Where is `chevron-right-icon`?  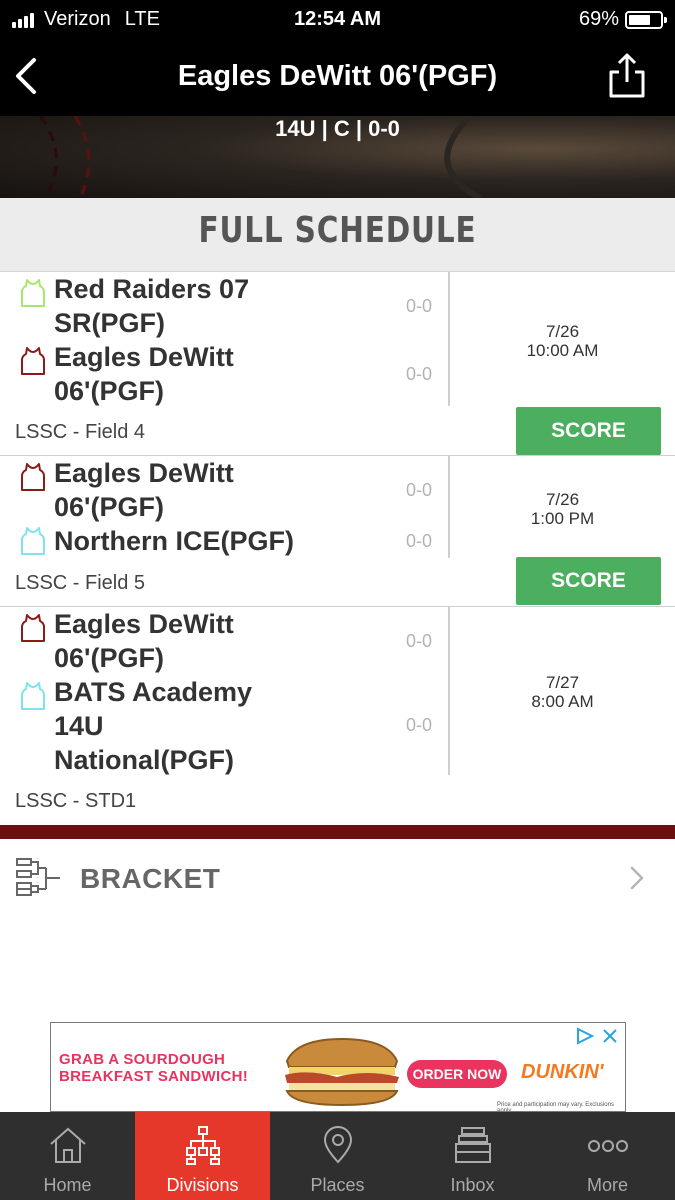
chevron-right-icon is located at coordinates (637, 878).